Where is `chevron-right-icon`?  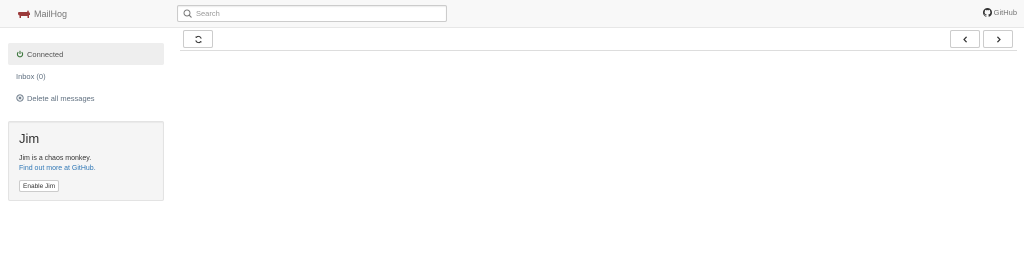
chevron-right-icon is located at coordinates (998, 39).